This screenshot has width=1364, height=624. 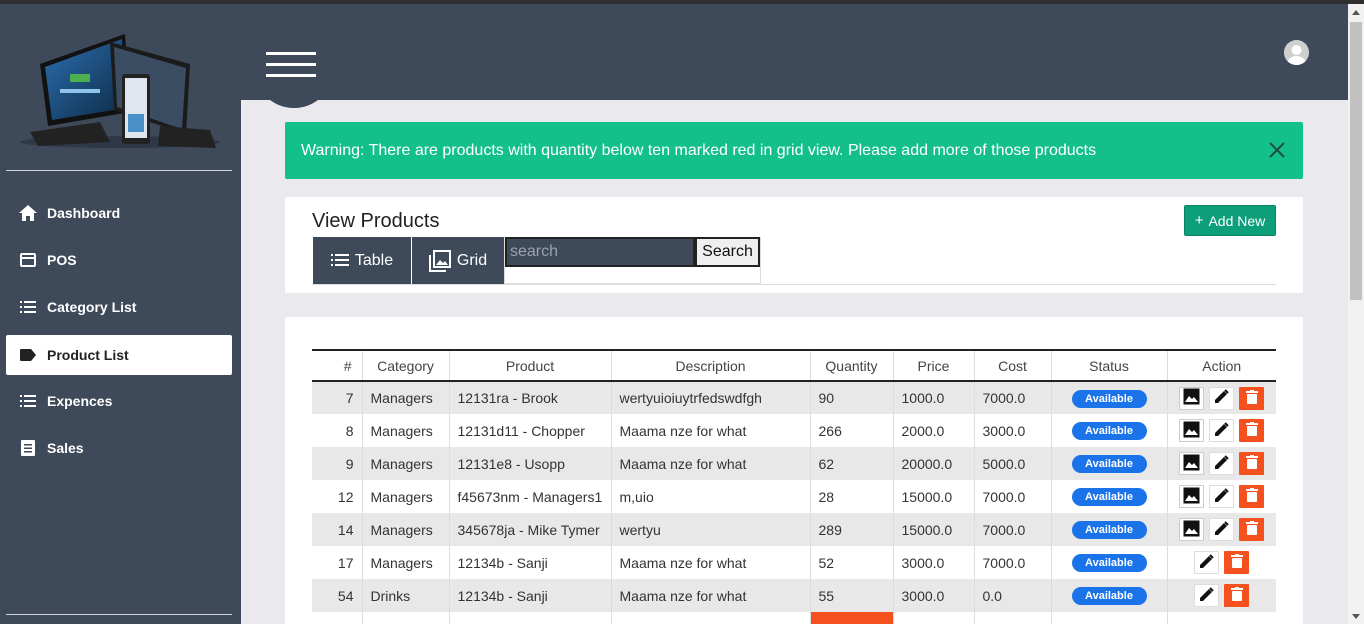 I want to click on column-header: Category, so click(x=406, y=365).